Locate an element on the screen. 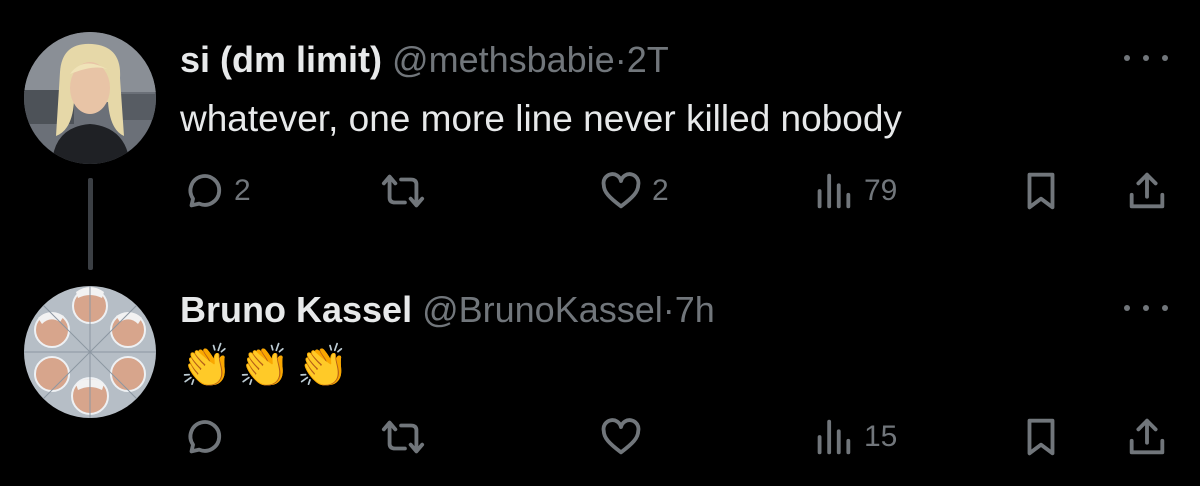 The image size is (1200, 486). timestamp: 7h is located at coordinates (695, 309).